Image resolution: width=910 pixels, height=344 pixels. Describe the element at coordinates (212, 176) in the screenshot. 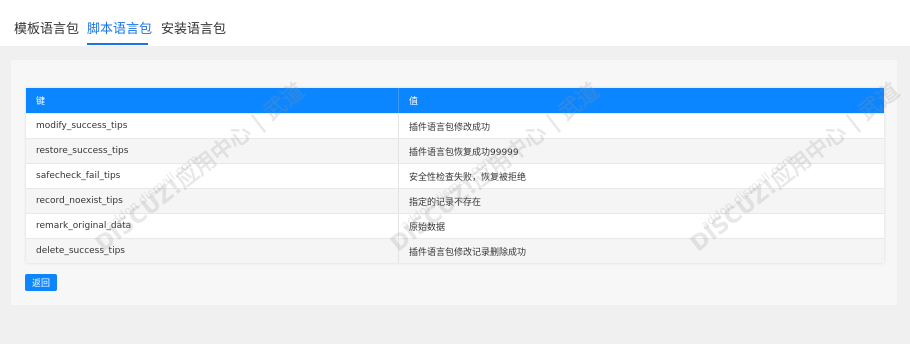

I see `row-key: safecheck_fail_tips` at that location.